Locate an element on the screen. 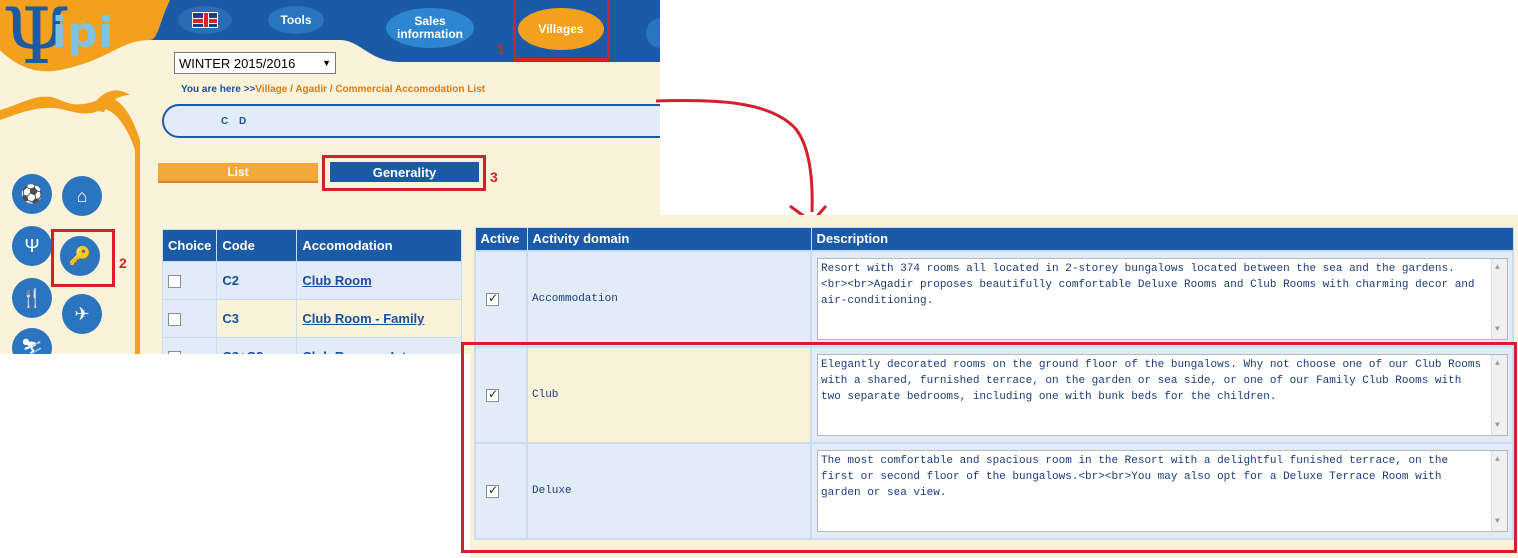  restaurant-icon: 🍴 is located at coordinates (32, 298).